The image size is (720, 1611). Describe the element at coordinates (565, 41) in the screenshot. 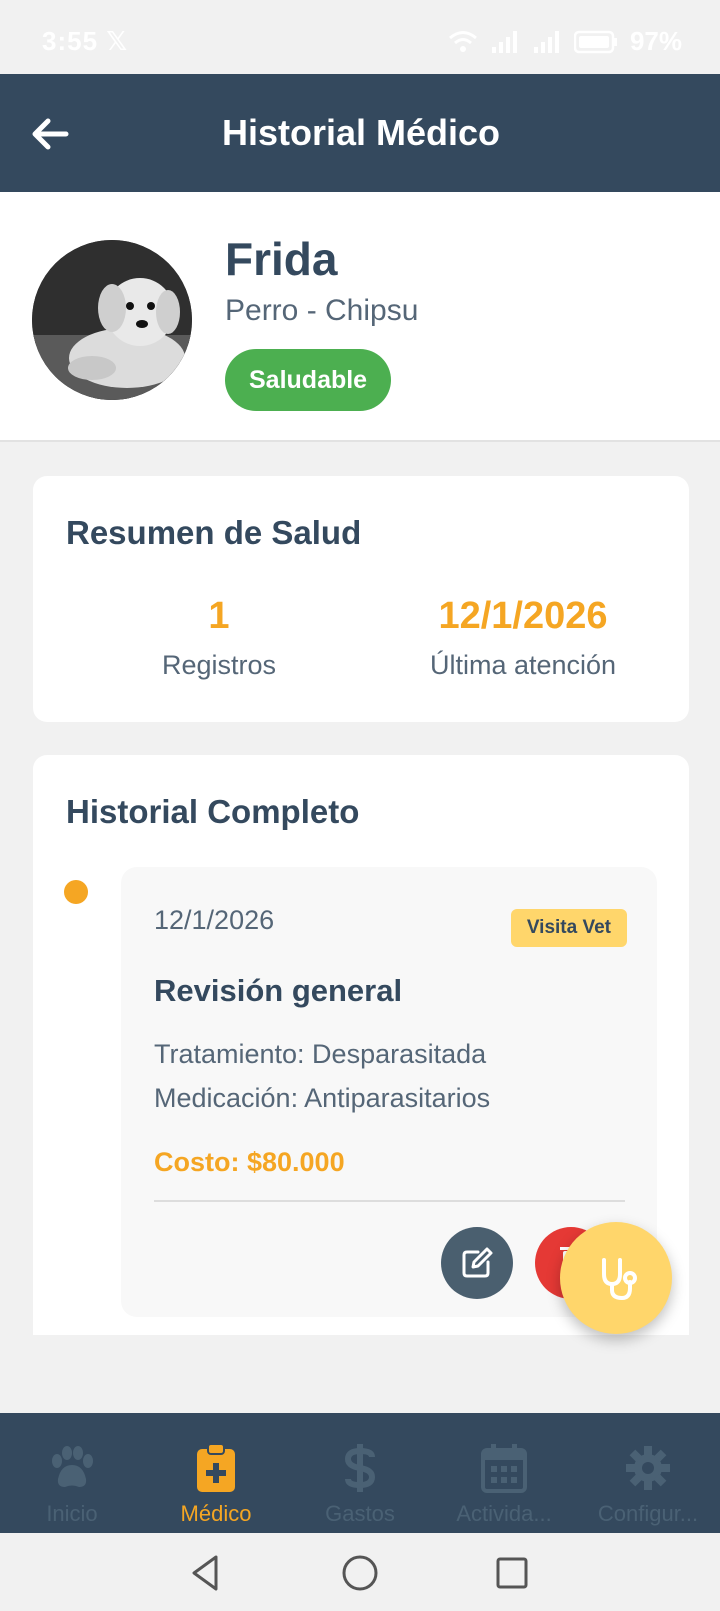

I see `status-icons: 97%` at that location.